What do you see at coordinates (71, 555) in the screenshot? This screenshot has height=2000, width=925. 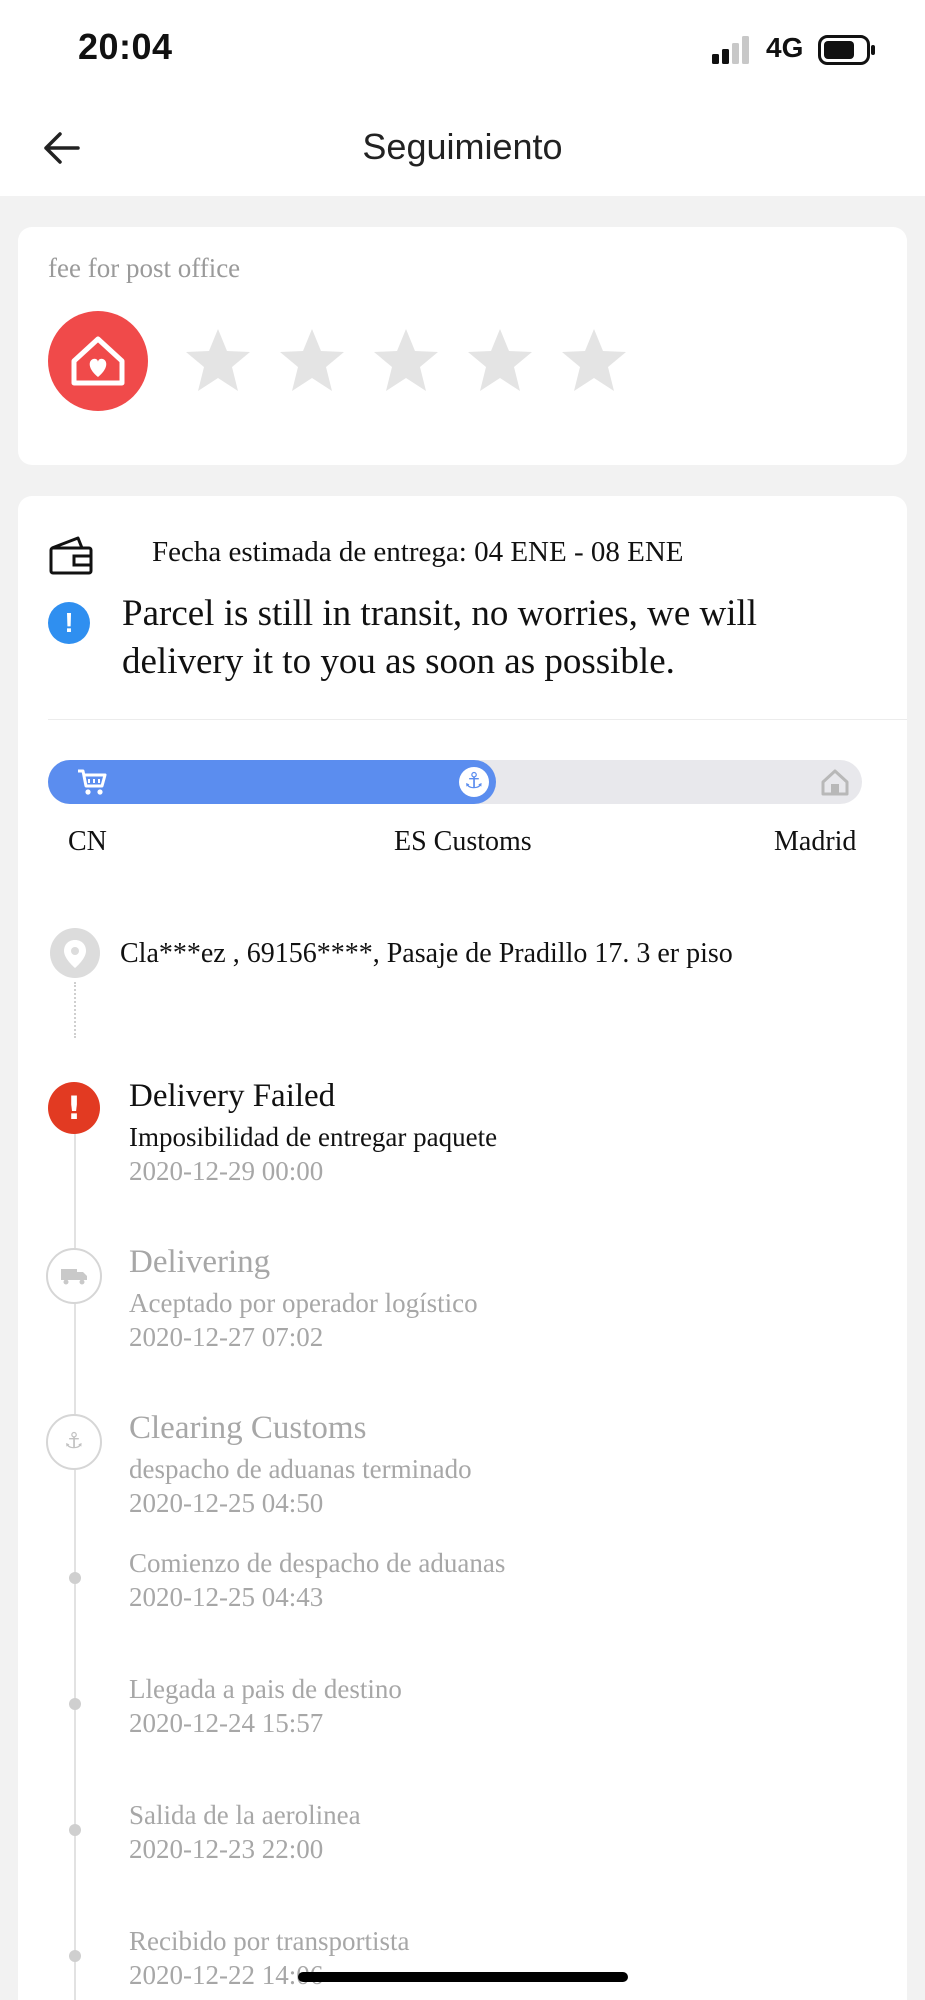 I see `delivery-box-icon` at bounding box center [71, 555].